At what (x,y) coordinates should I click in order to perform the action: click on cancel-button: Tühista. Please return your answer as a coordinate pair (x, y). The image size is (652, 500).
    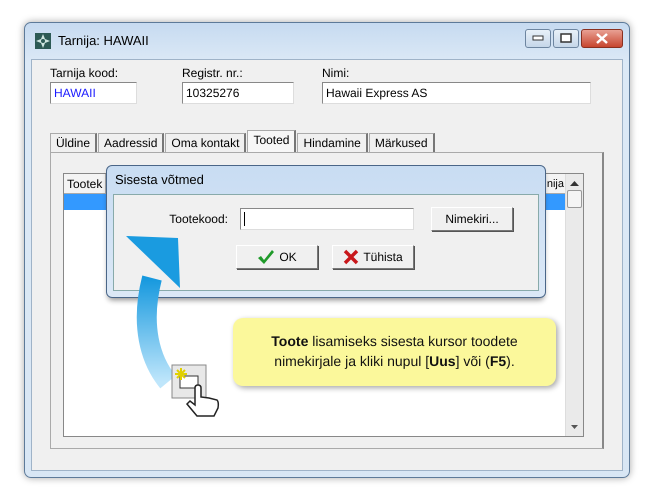
    Looking at the image, I should click on (373, 257).